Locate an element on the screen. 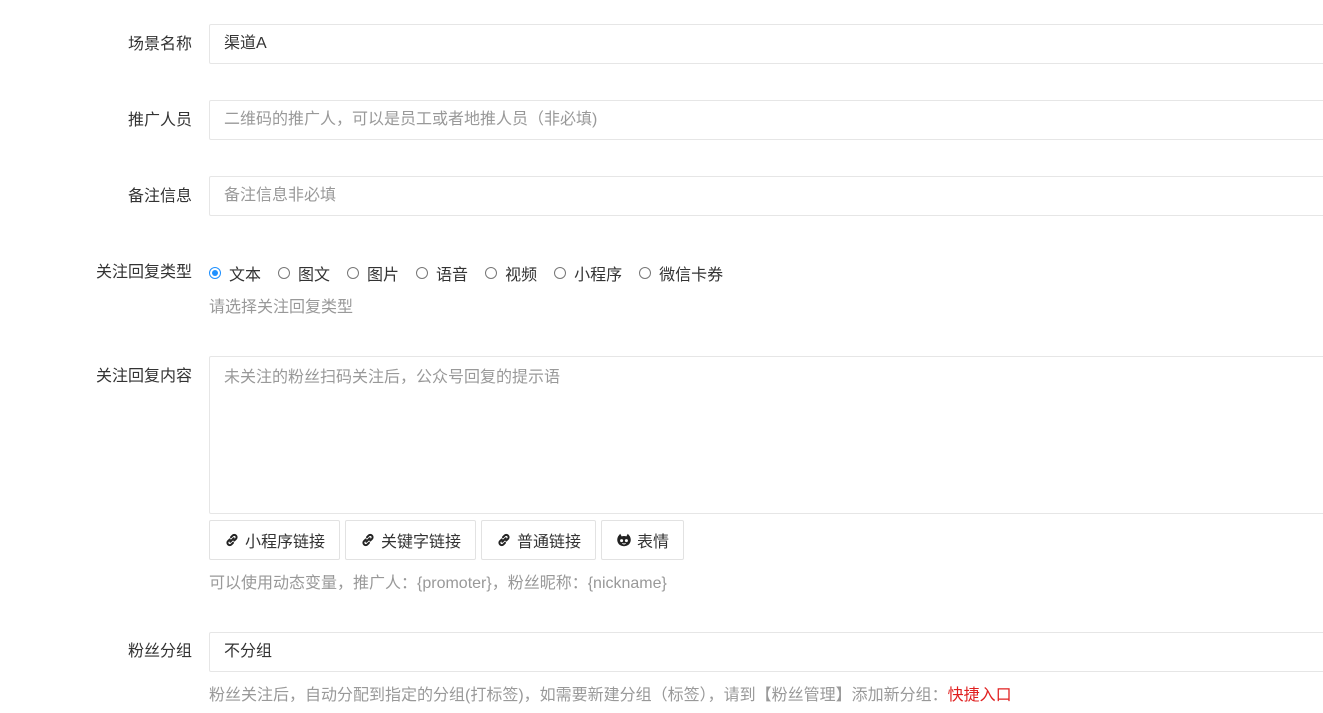 Image resolution: width=1323 pixels, height=713 pixels. normal-link-button: 普通链接 is located at coordinates (539, 540).